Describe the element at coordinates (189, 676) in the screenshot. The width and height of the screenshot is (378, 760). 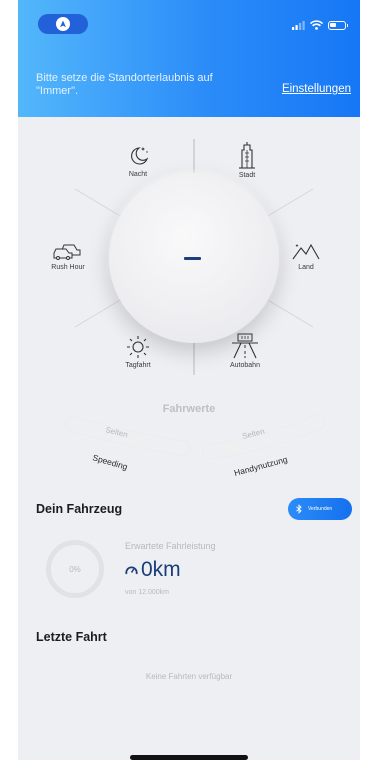
I see `no-trips-message: Keine Fahrten verfügbar` at that location.